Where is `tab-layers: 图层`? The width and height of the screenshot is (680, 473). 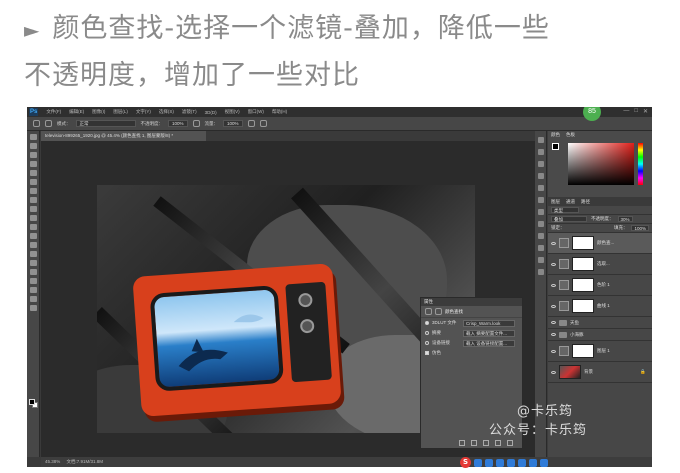 tab-layers: 图层 is located at coordinates (555, 201).